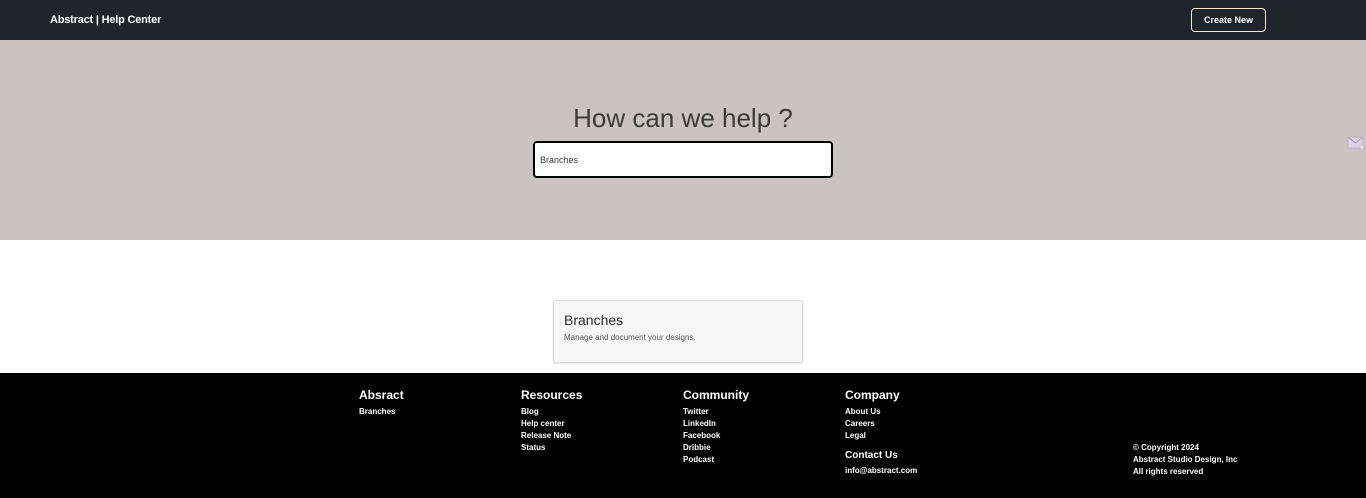  Describe the element at coordinates (1356, 142) in the screenshot. I see `mail-icon` at that location.